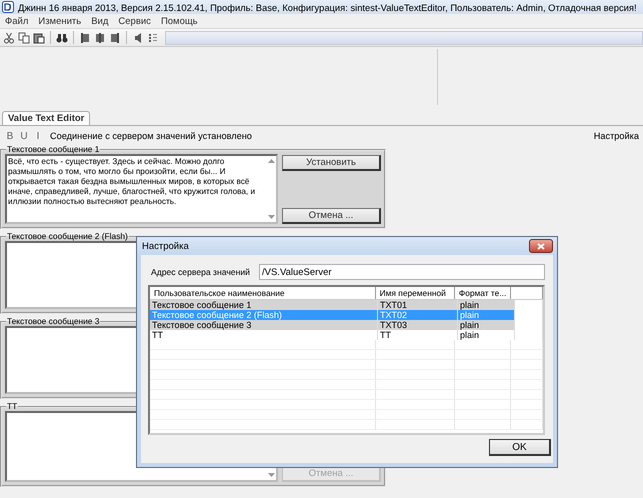 This screenshot has width=643, height=498. I want to click on field-label: Адрес сервера значений, so click(201, 272).